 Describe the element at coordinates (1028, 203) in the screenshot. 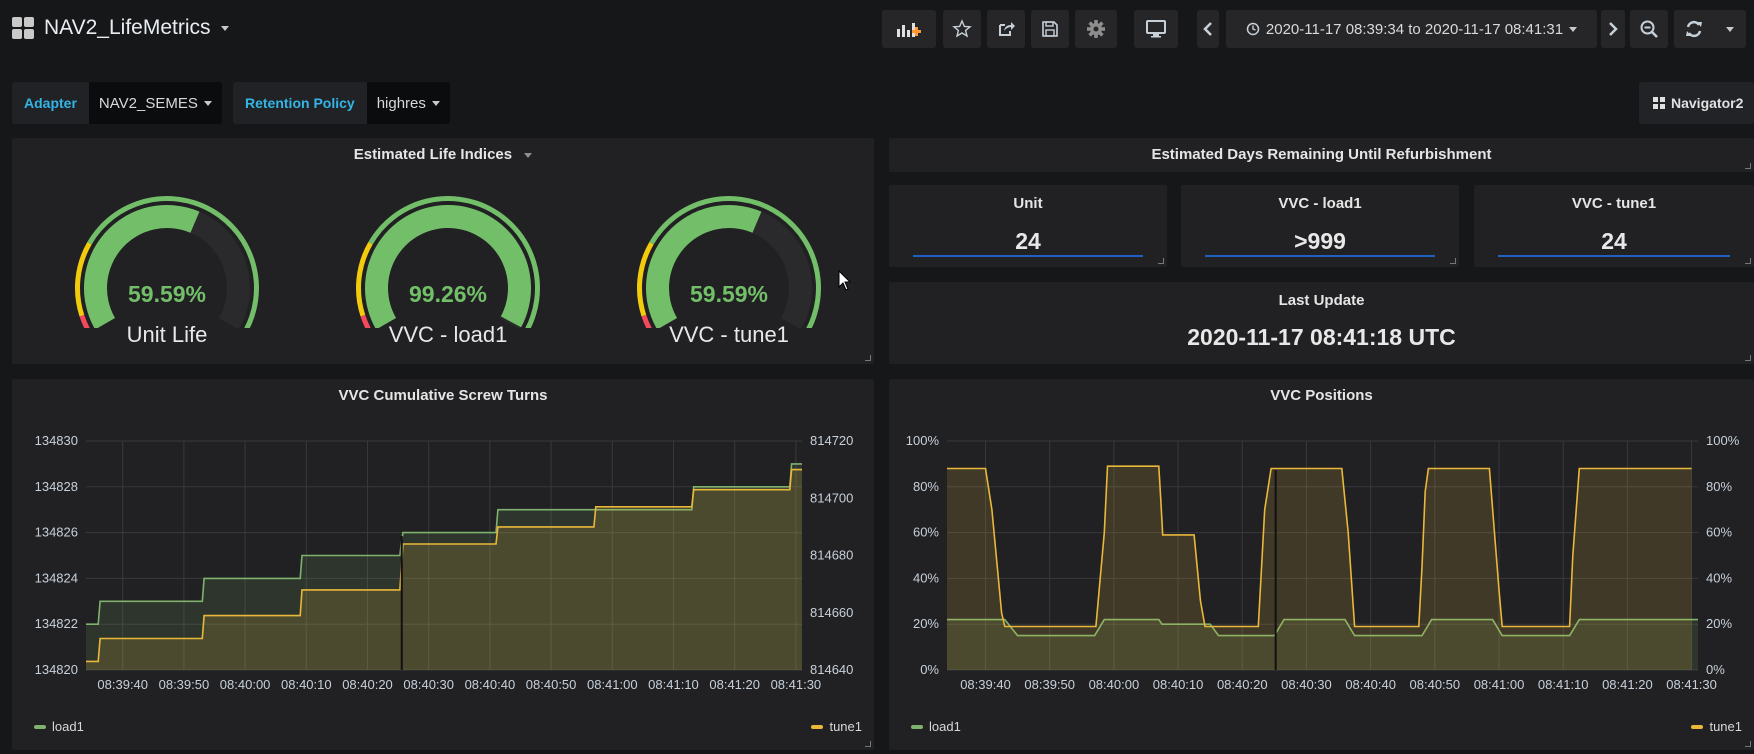

I see `stat-title: Unit` at that location.